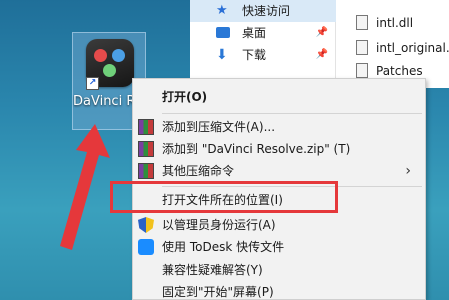 This screenshot has width=449, height=300. Describe the element at coordinates (254, 33) in the screenshot. I see `nav-label: 桌面` at that location.